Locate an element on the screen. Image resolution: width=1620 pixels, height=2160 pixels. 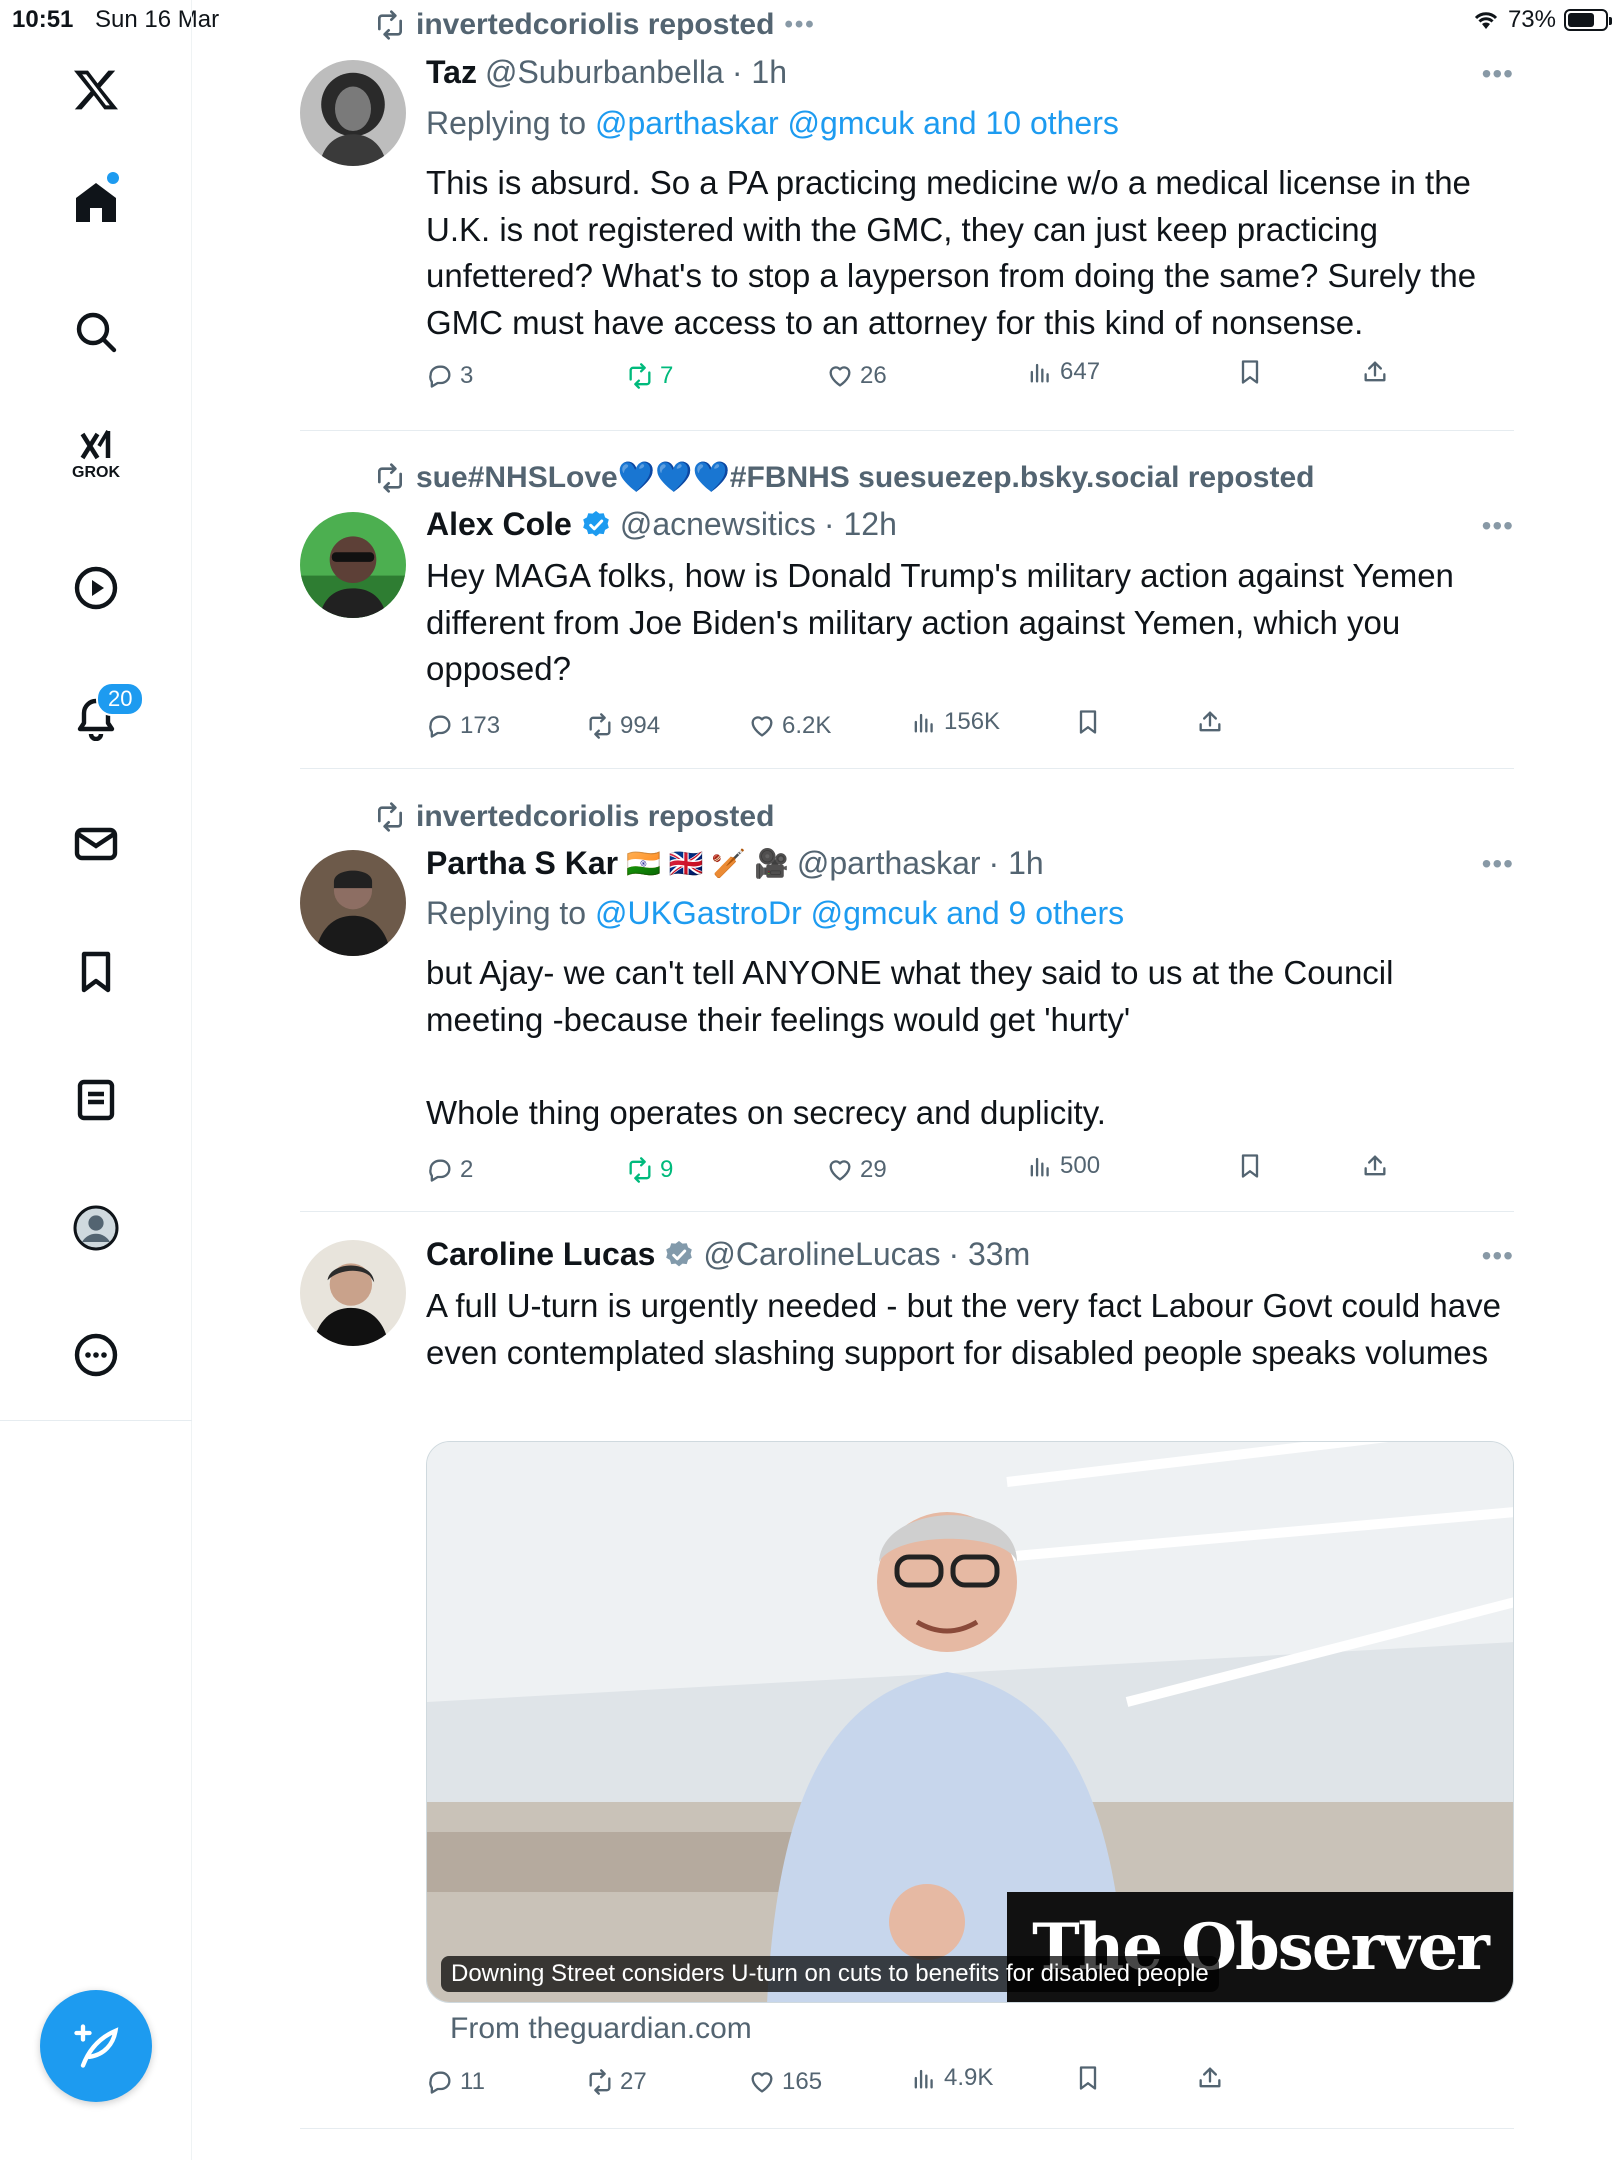
views-button: 156K is located at coordinates (955, 722).